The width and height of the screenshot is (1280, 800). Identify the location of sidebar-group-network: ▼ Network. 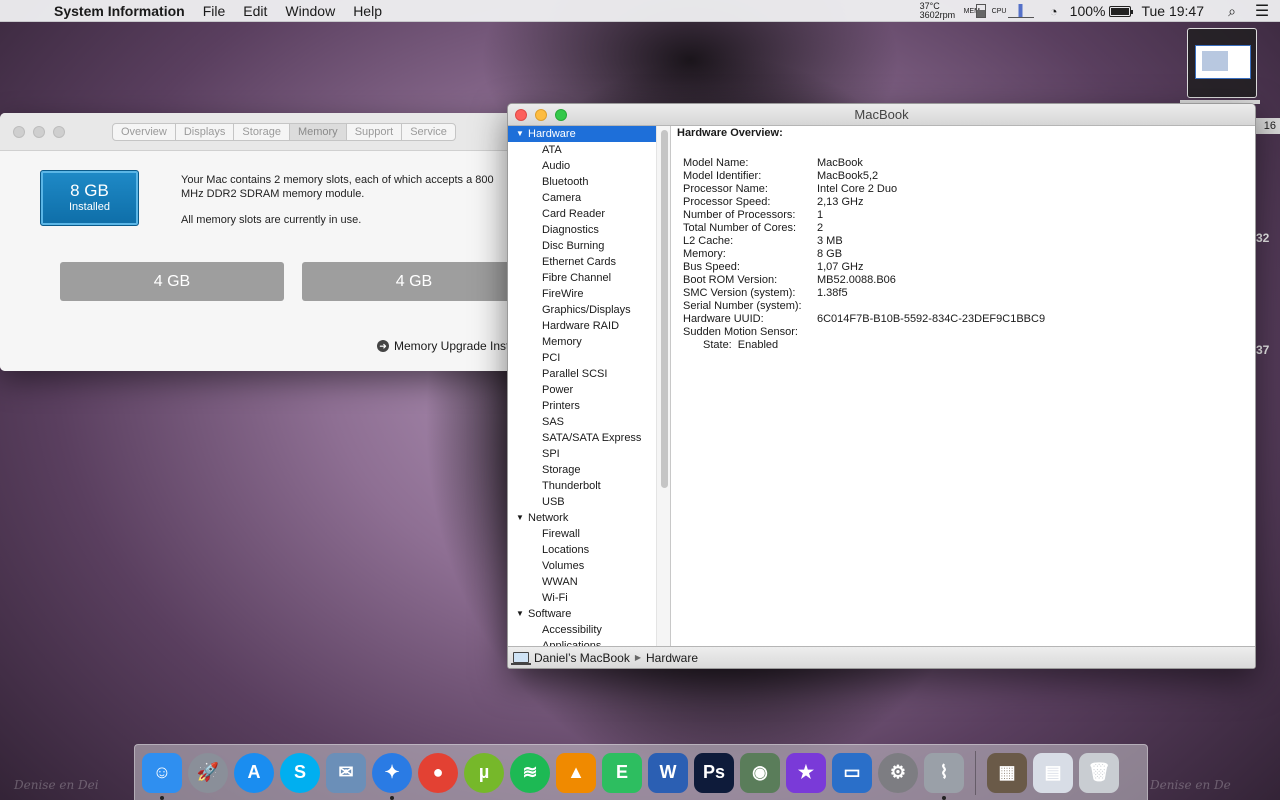
(582, 518).